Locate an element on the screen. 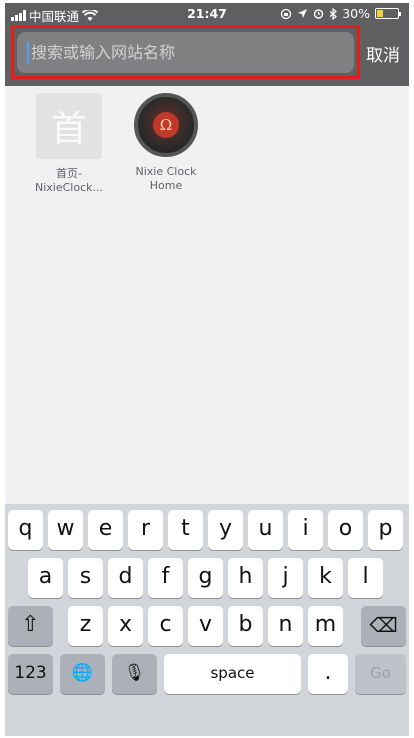 This screenshot has width=414, height=738. key-l: l is located at coordinates (365, 578).